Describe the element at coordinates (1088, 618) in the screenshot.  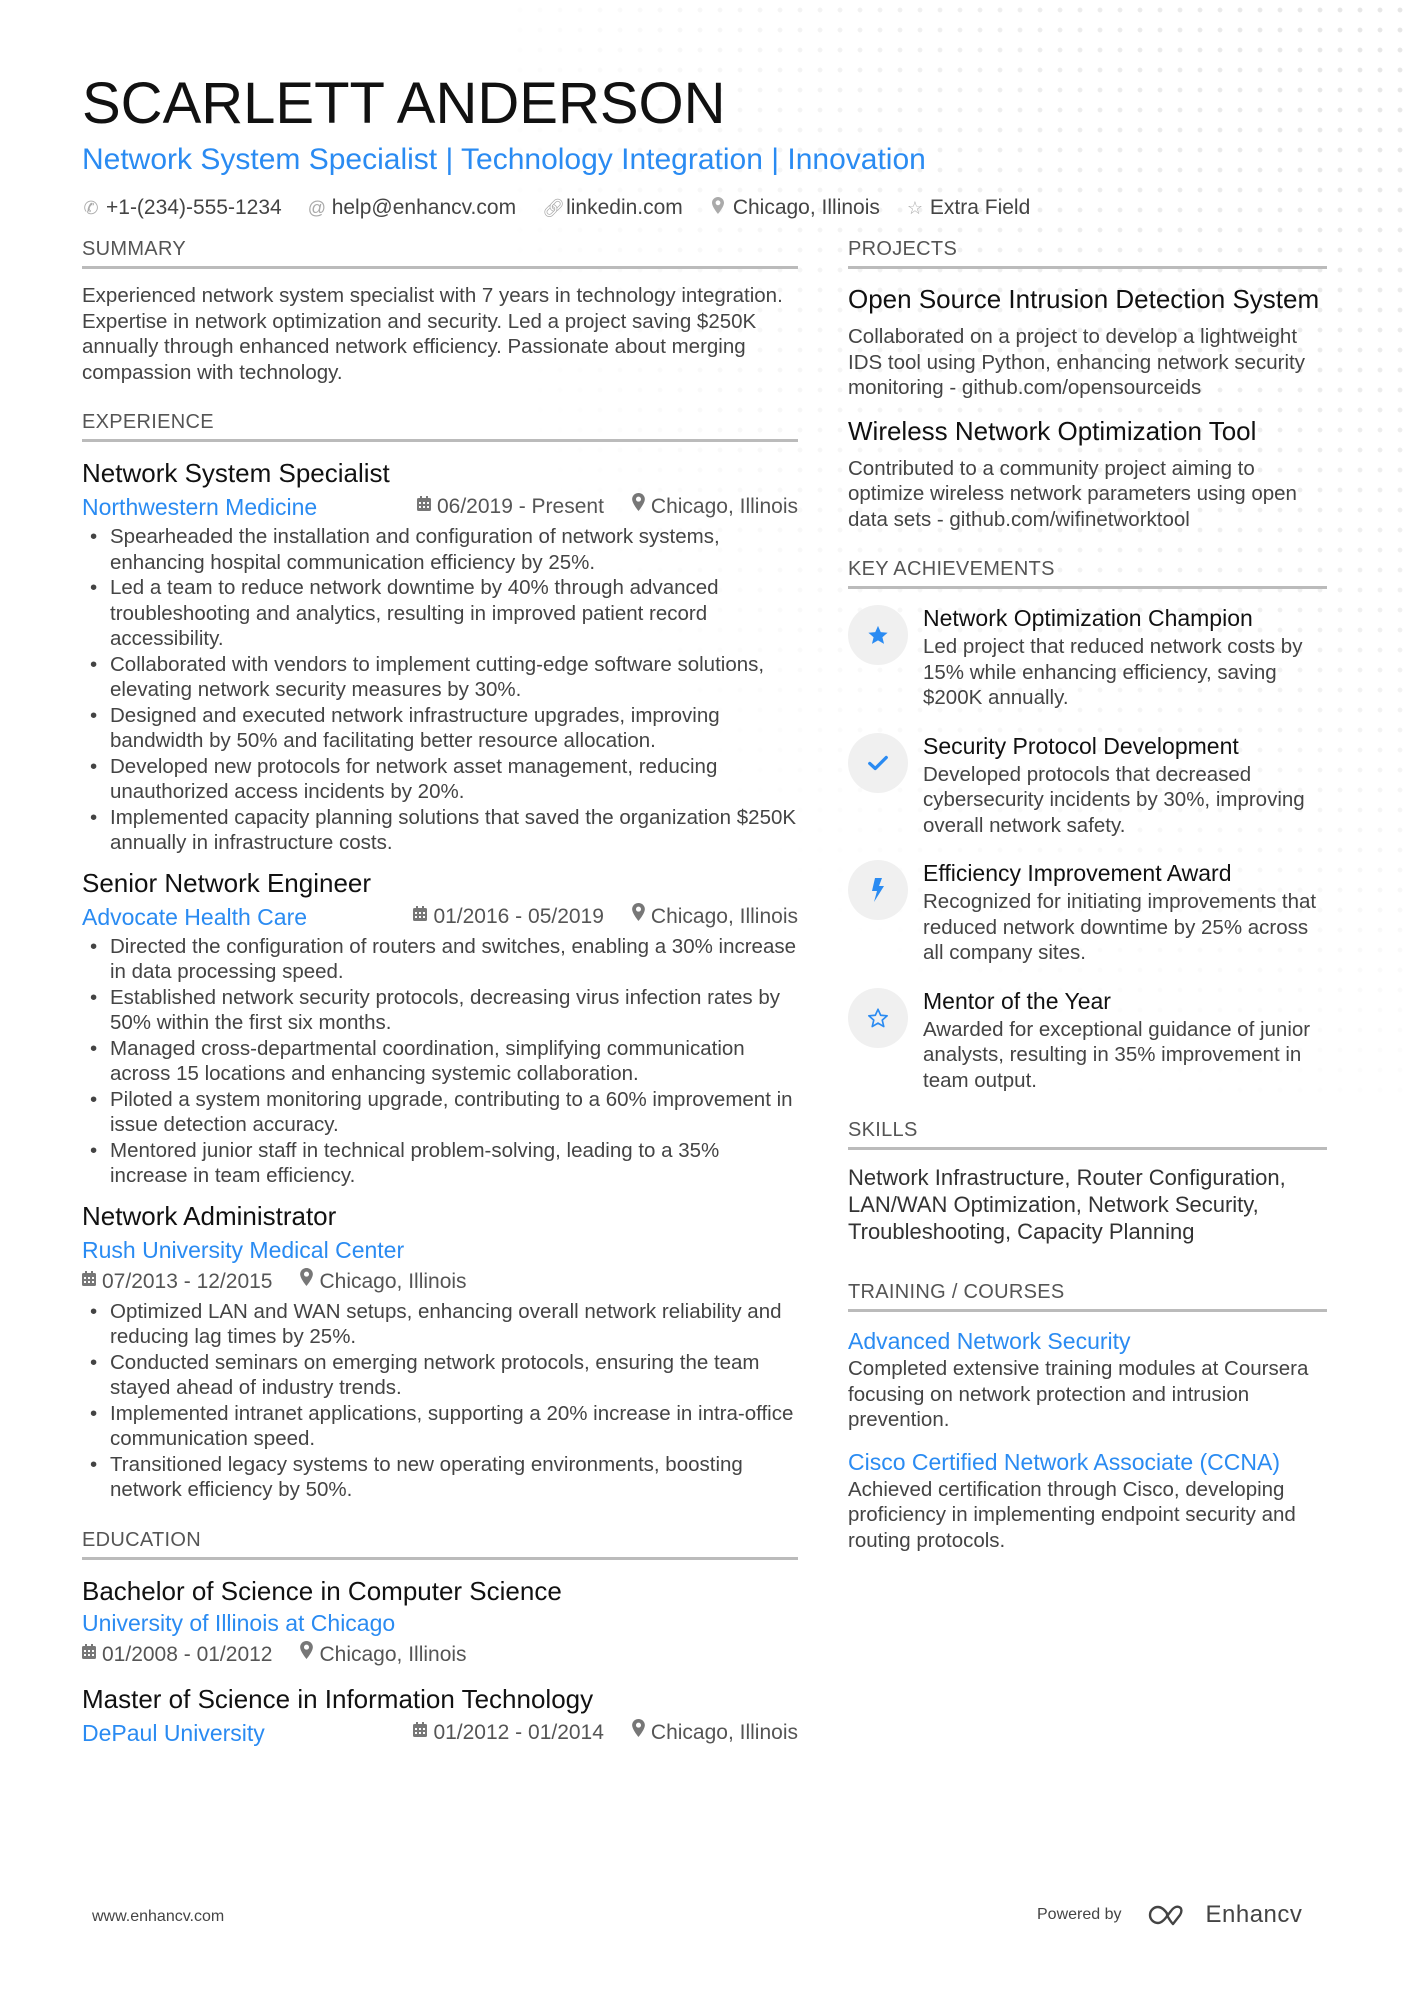
I see `achievement-title: Network Optimization Champion` at that location.